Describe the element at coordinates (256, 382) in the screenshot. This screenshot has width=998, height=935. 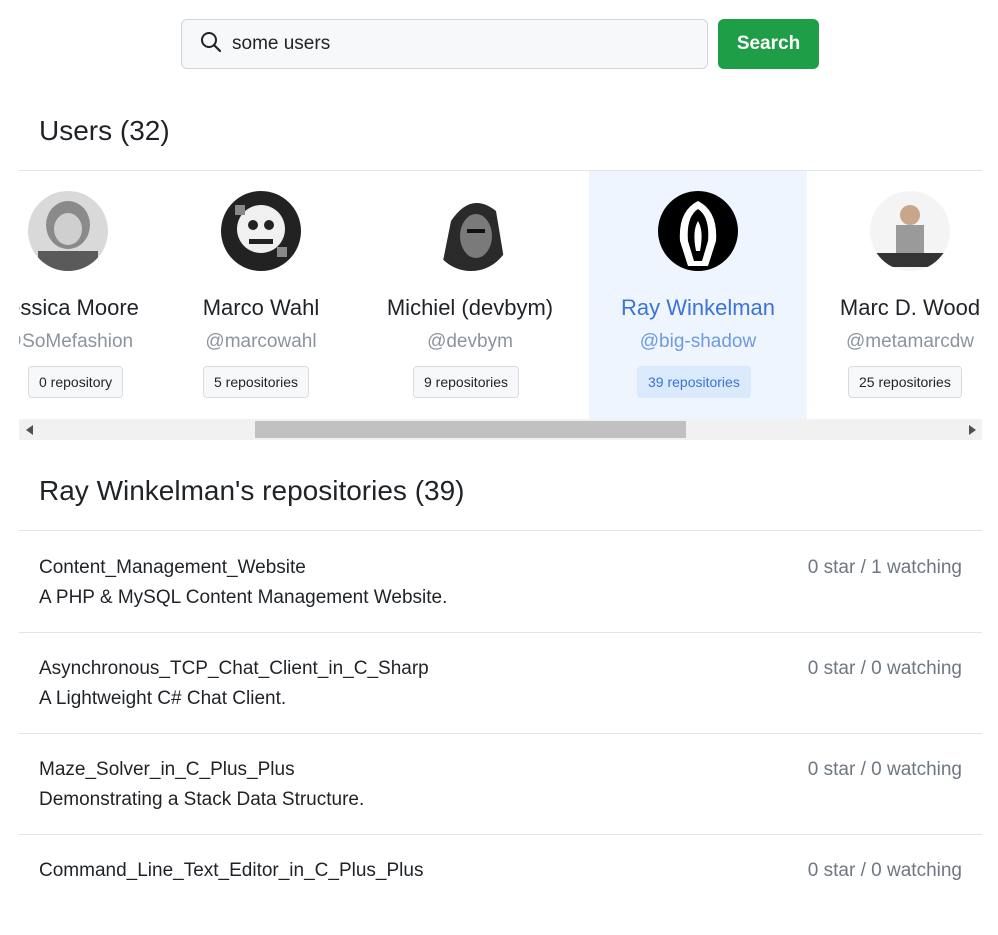
I see `repo-count-badge: 5 repositories` at that location.